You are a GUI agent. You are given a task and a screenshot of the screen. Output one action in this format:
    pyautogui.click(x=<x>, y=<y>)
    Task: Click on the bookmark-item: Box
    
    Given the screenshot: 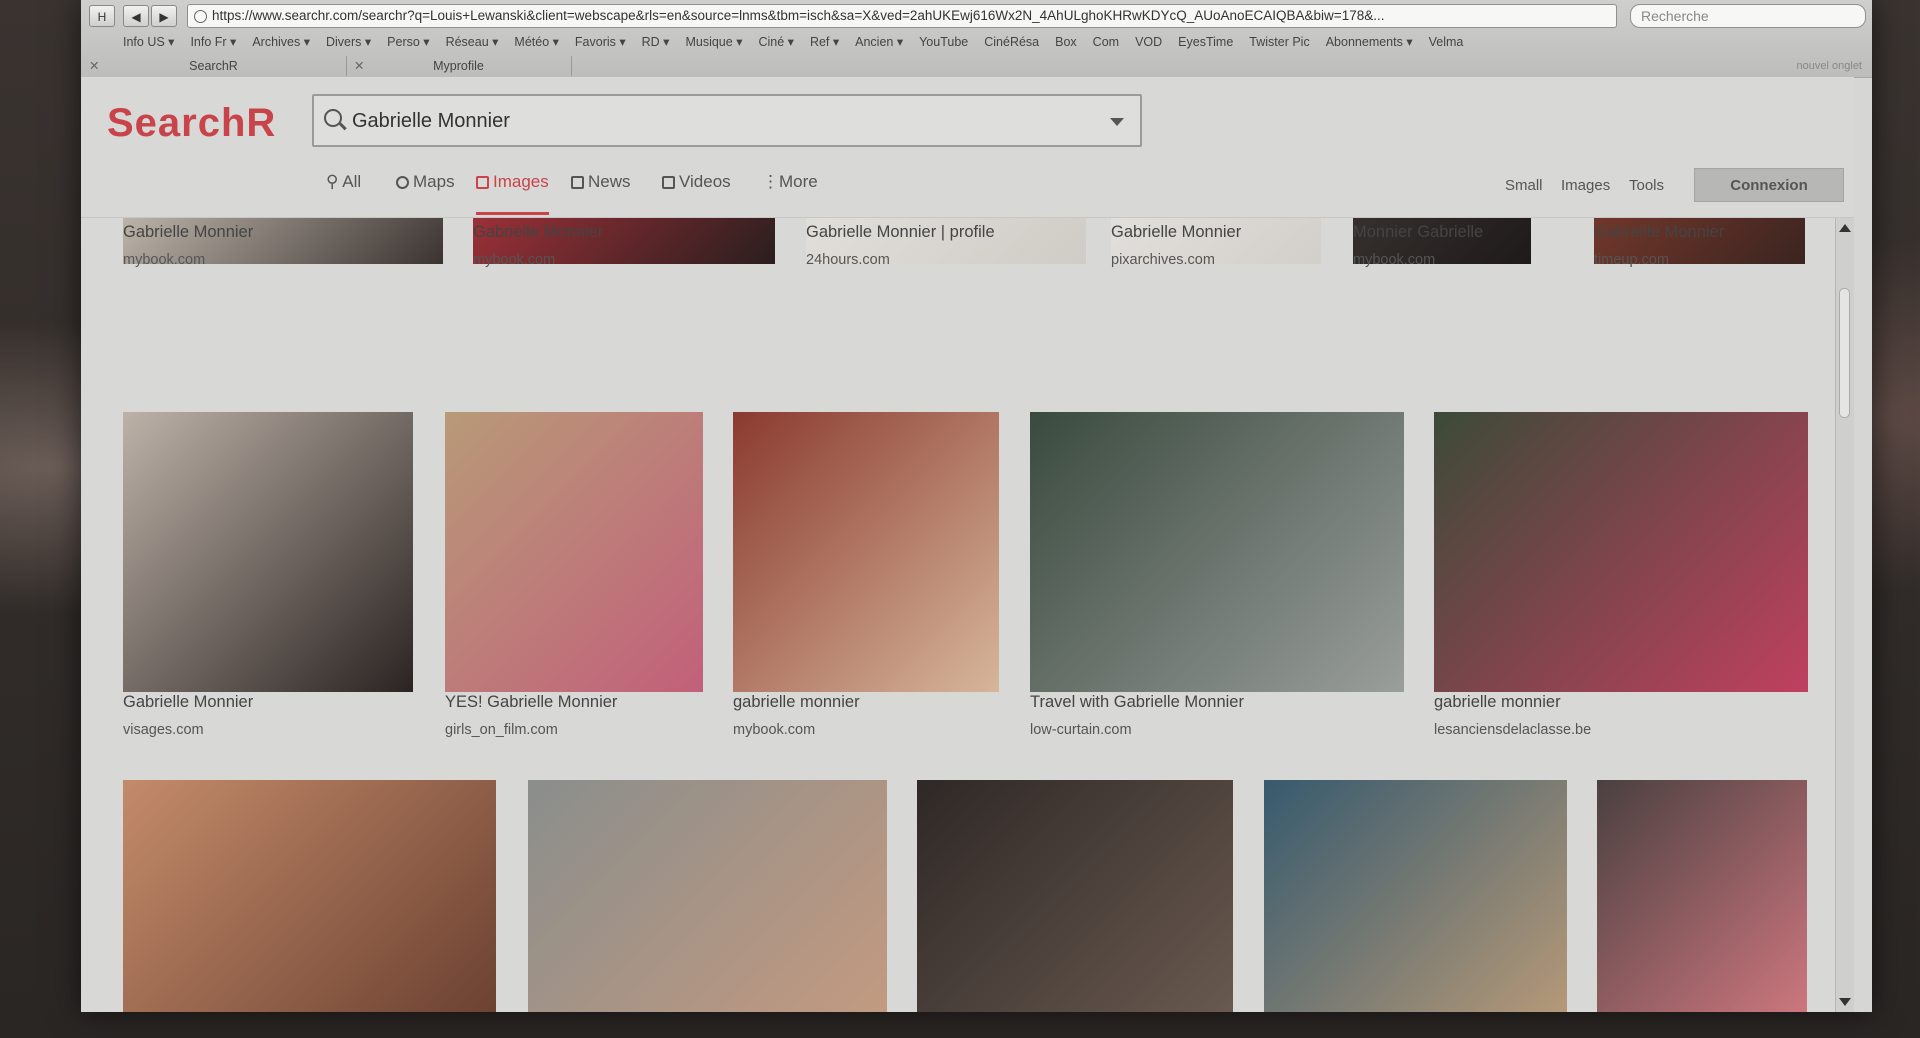 What is the action you would take?
    pyautogui.click(x=1066, y=42)
    